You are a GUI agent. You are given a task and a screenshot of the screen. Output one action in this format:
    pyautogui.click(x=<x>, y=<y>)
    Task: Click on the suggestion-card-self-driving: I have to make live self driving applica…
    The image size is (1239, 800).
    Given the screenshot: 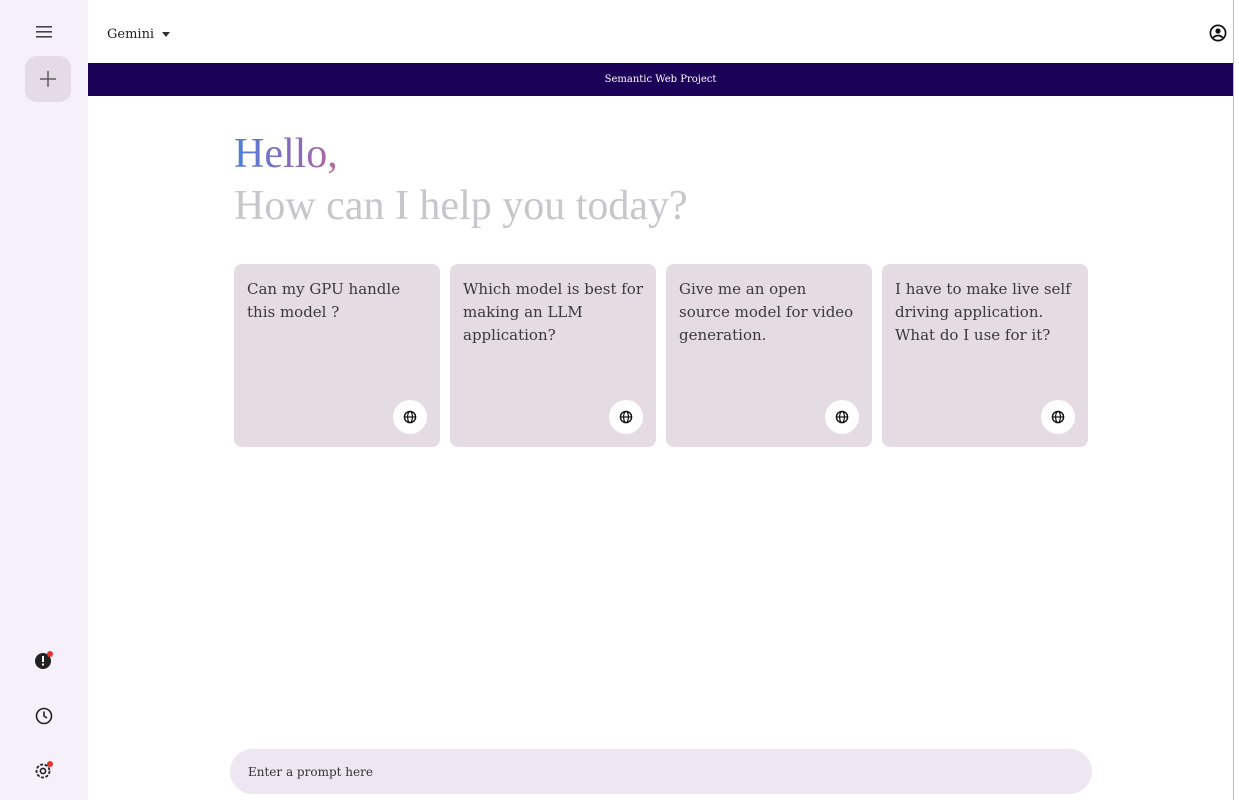 What is the action you would take?
    pyautogui.click(x=985, y=355)
    